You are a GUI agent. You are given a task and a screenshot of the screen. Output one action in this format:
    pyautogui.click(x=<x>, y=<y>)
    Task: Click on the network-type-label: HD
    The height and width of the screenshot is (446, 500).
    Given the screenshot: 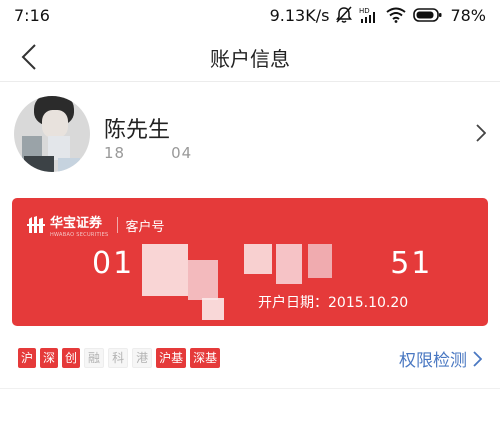 What is the action you would take?
    pyautogui.click(x=364, y=11)
    